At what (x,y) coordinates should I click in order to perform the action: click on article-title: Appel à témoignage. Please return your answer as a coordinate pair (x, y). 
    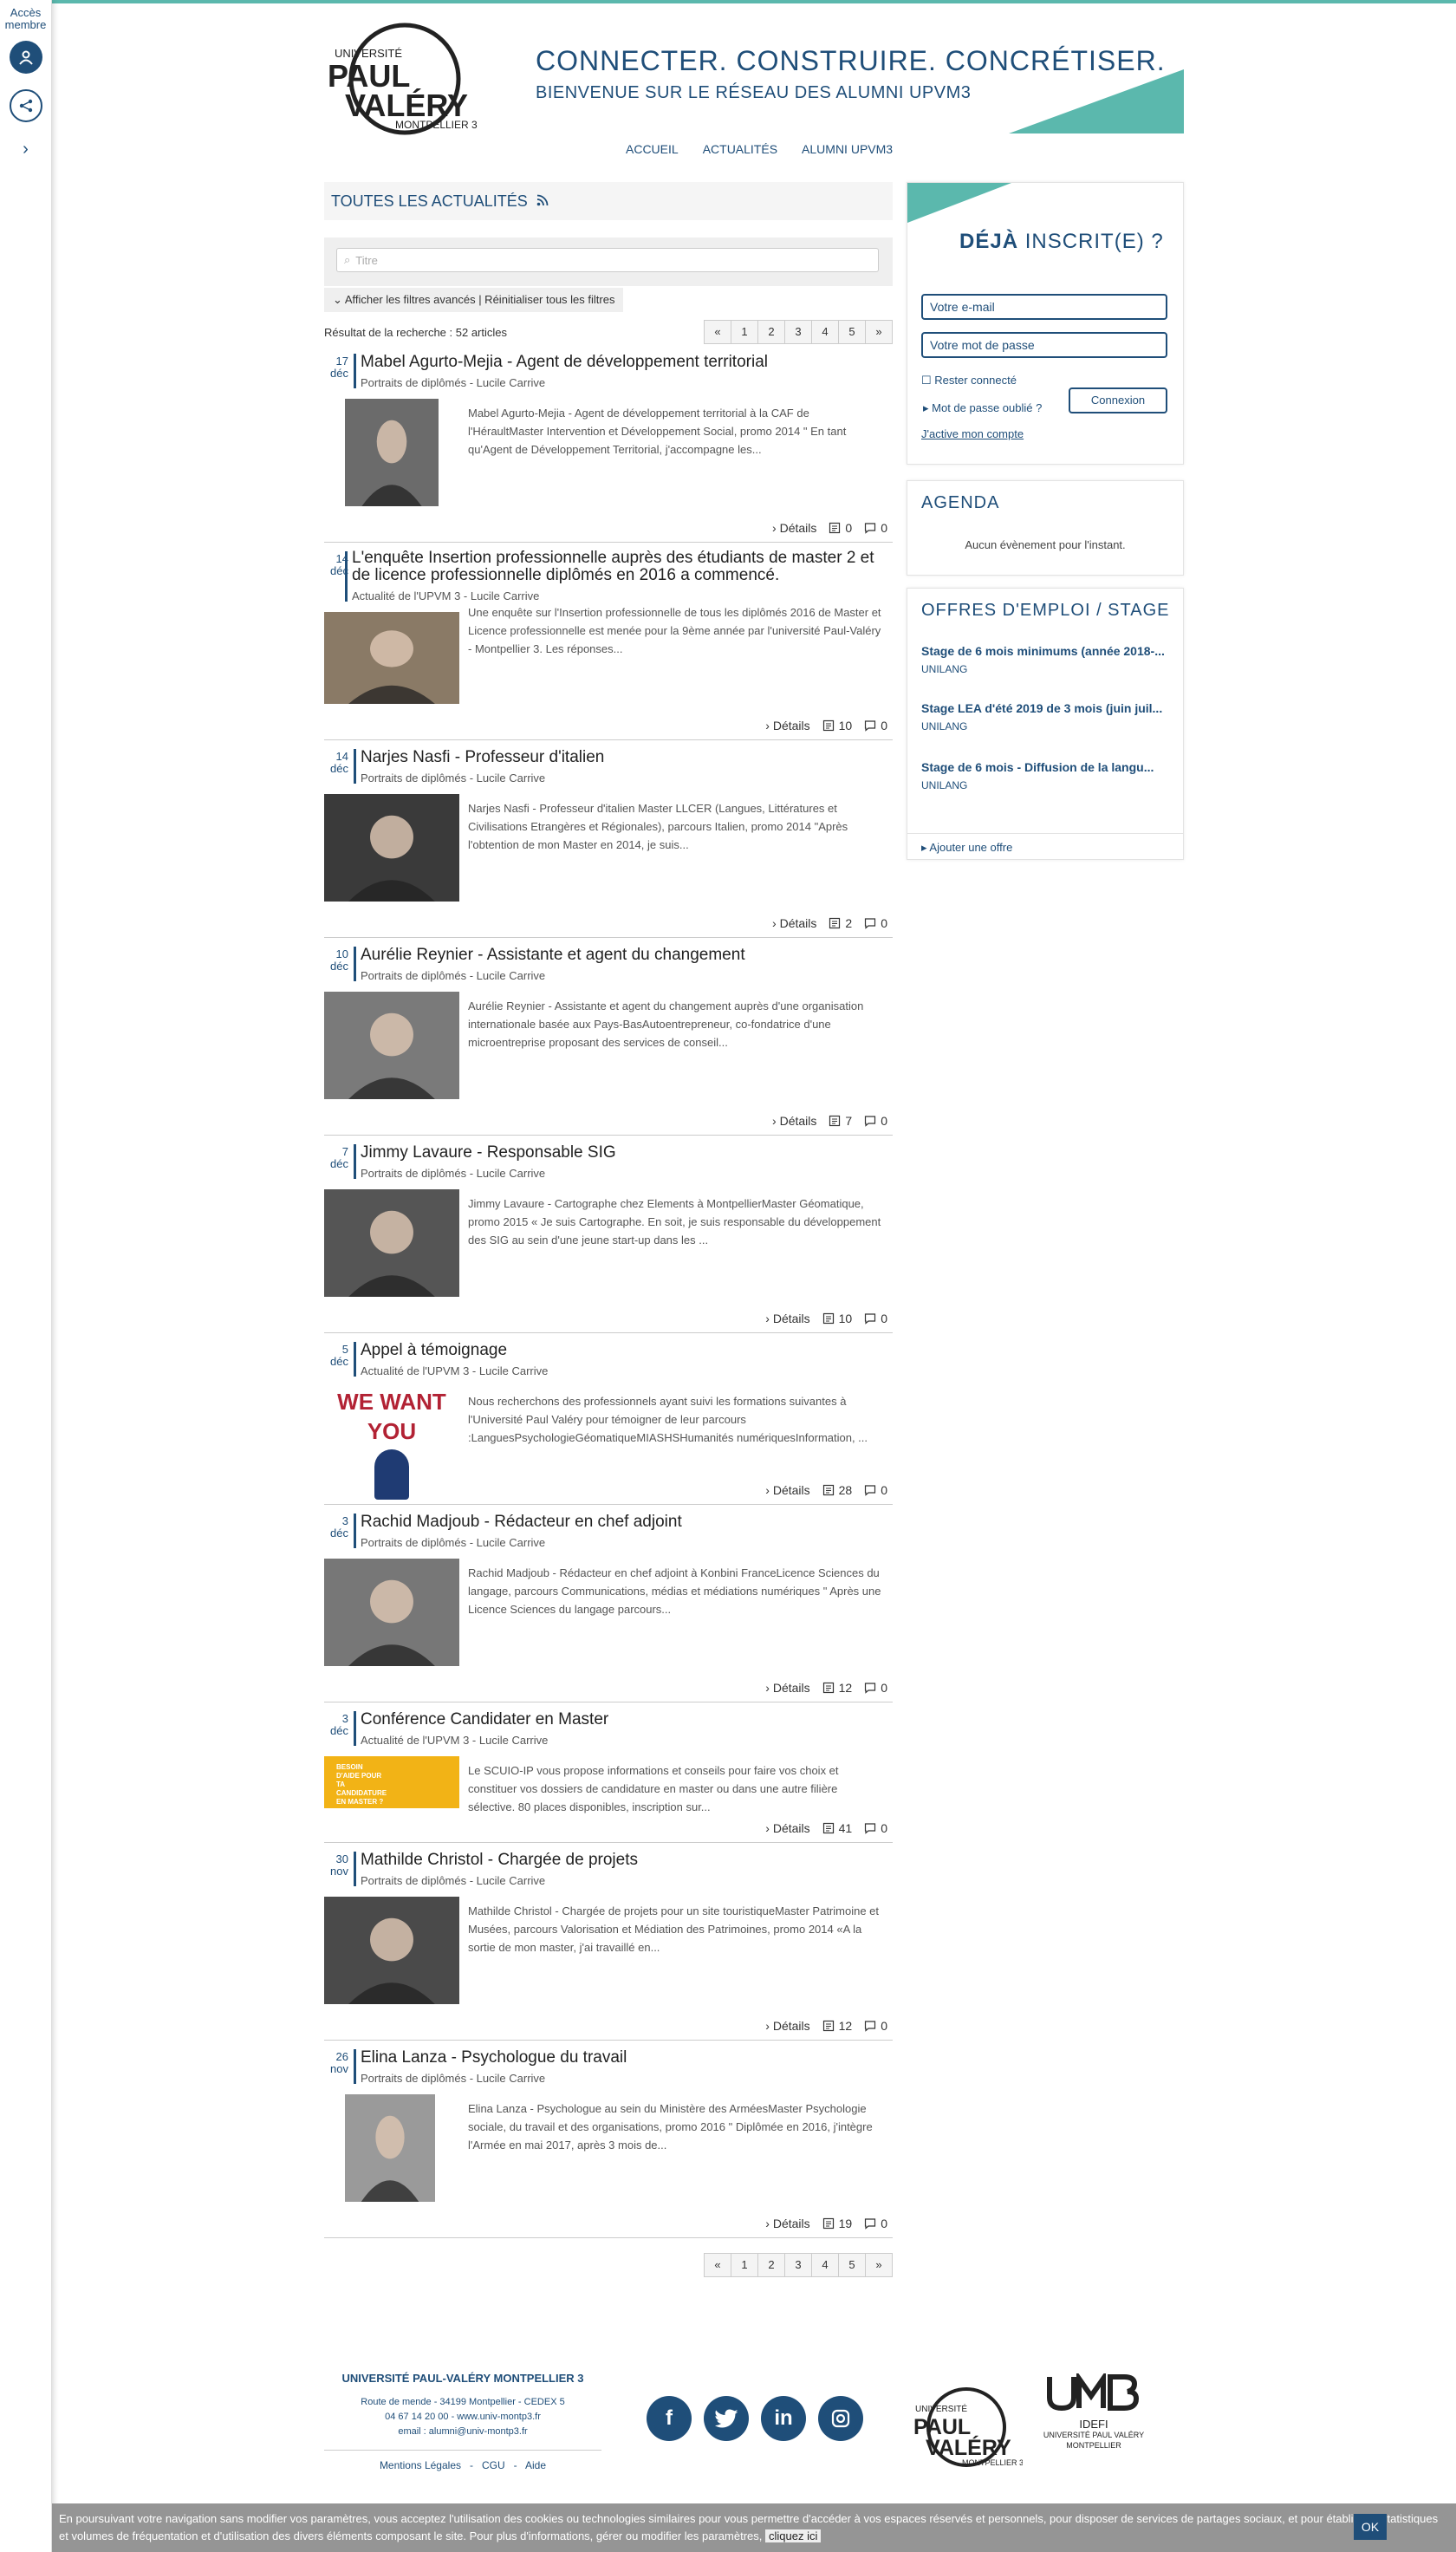
    Looking at the image, I should click on (624, 1350).